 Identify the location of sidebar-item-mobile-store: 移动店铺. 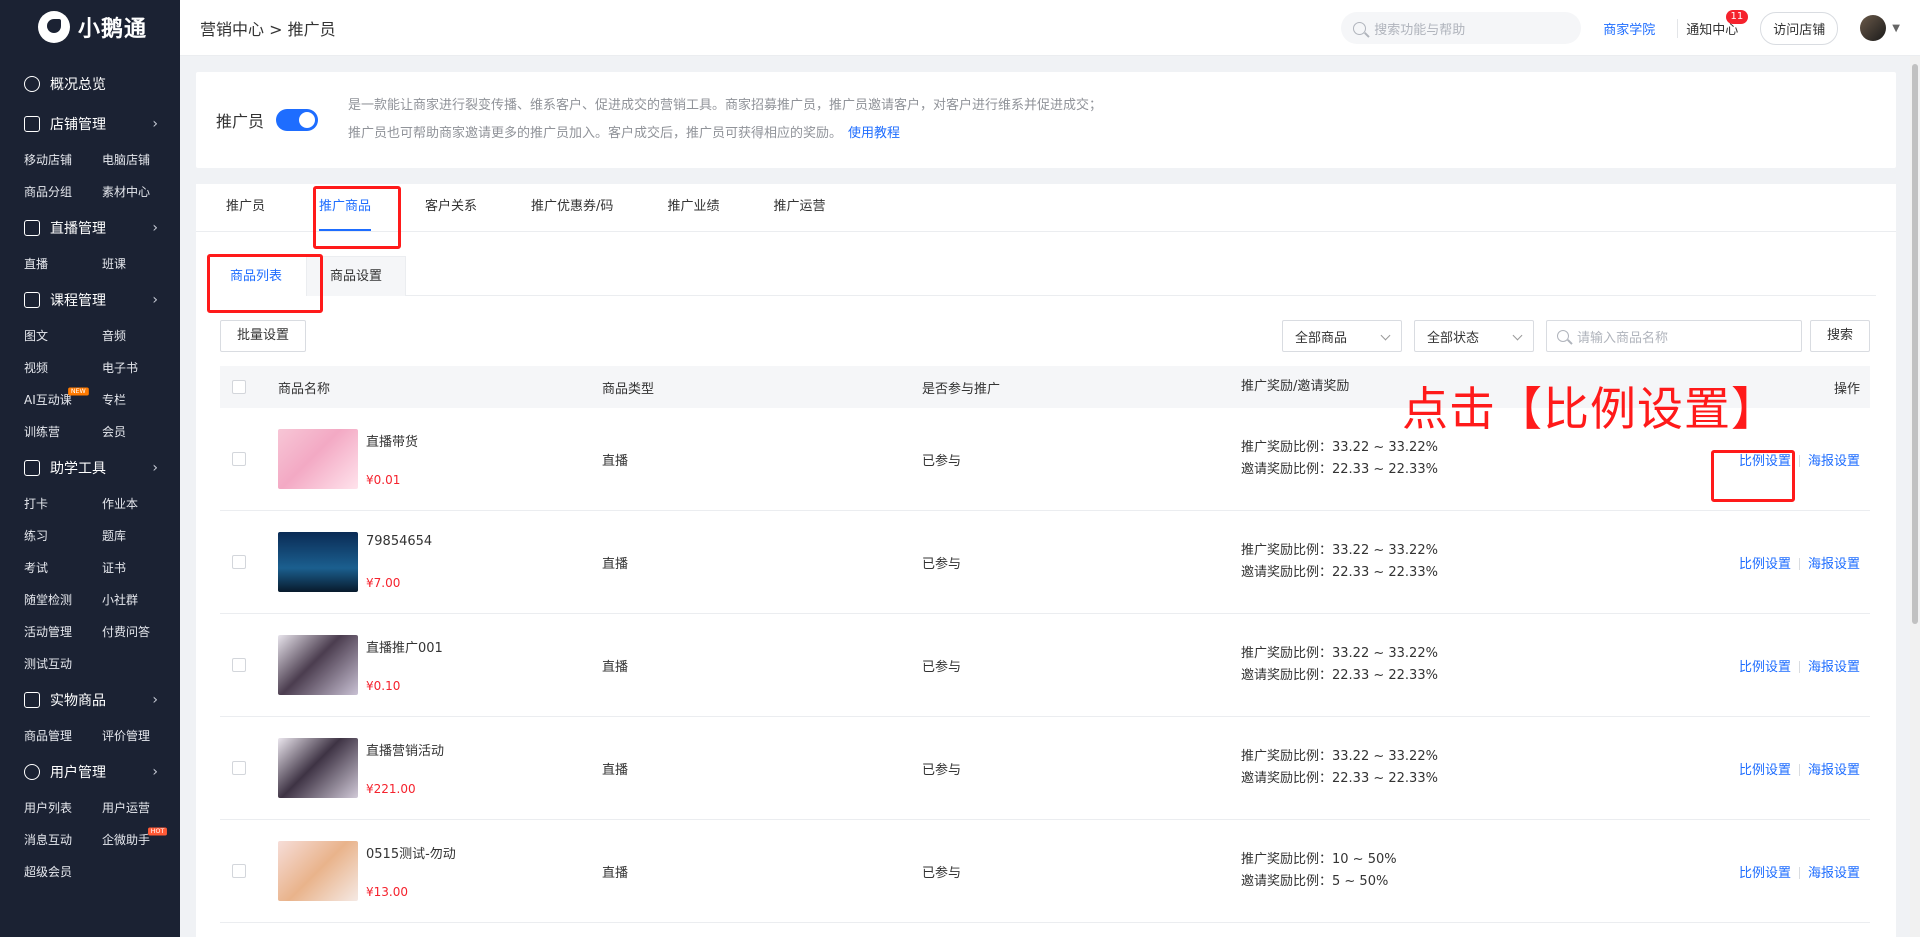
(63, 160).